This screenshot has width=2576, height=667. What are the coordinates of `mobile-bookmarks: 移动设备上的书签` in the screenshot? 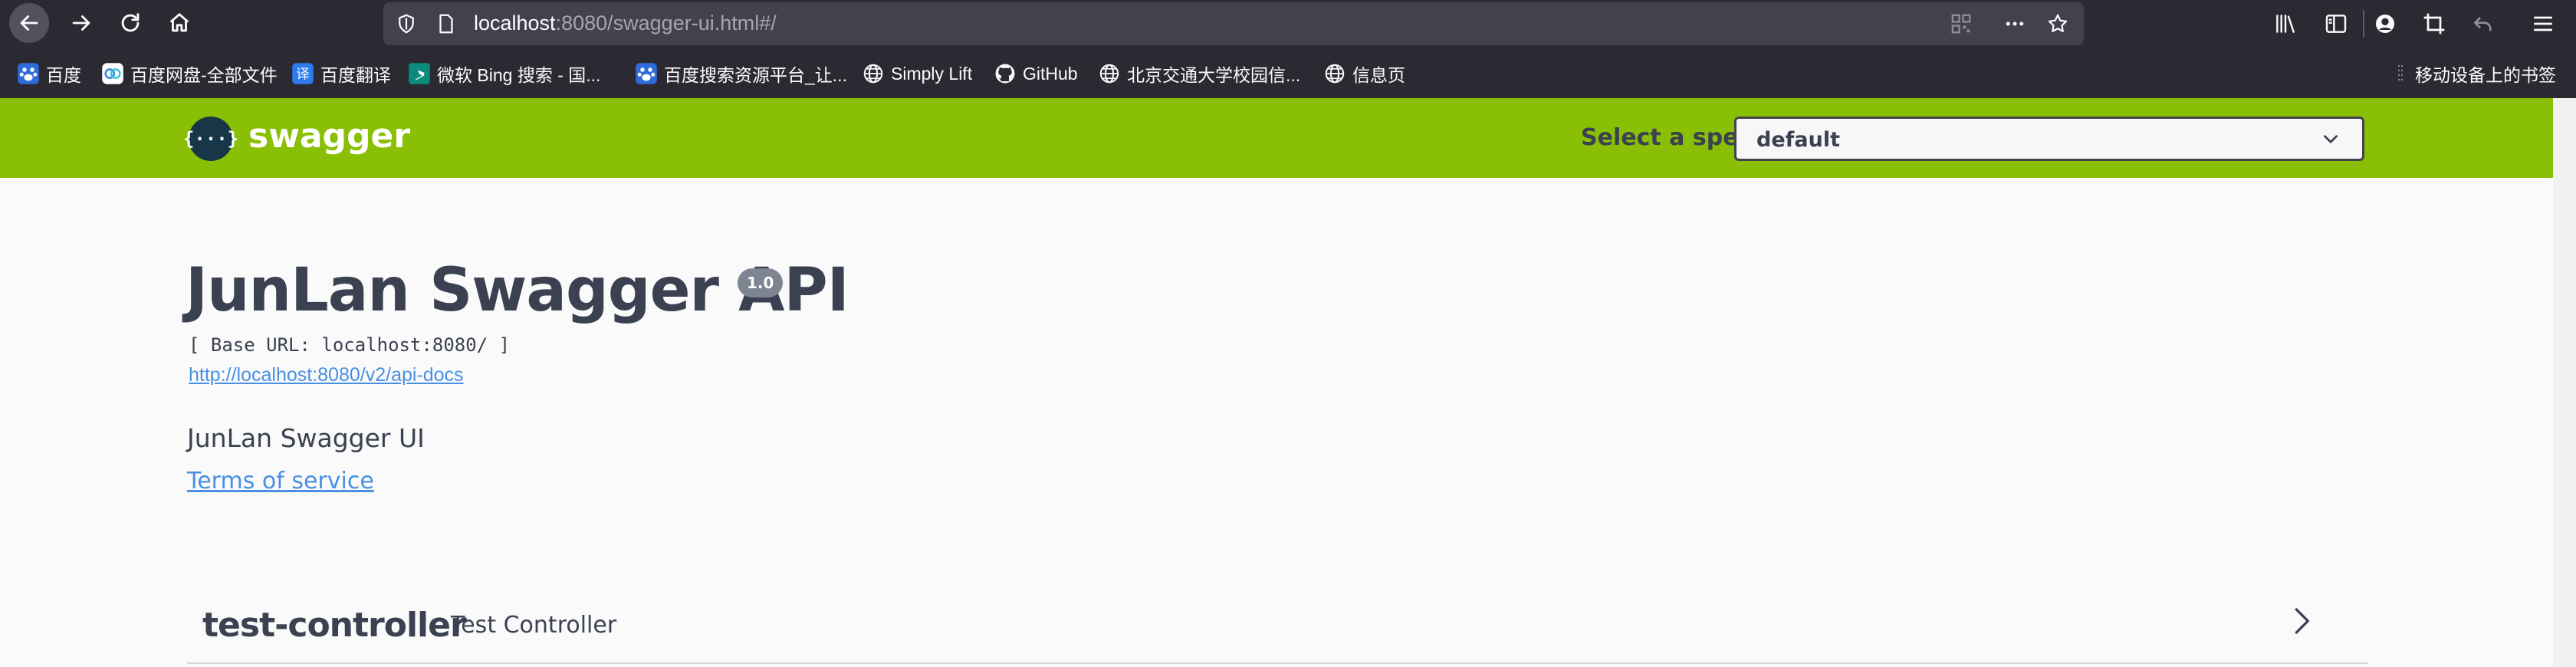 It's located at (2477, 74).